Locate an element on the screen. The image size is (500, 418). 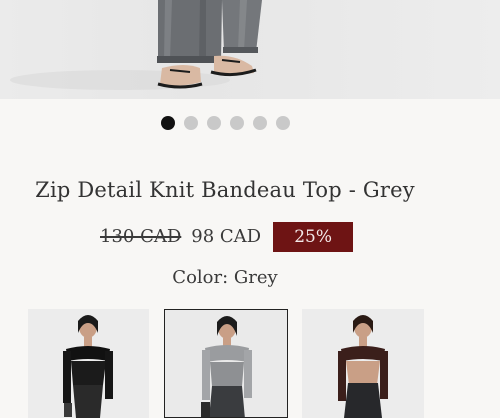
sale-price: 98 CAD is located at coordinates (226, 236).